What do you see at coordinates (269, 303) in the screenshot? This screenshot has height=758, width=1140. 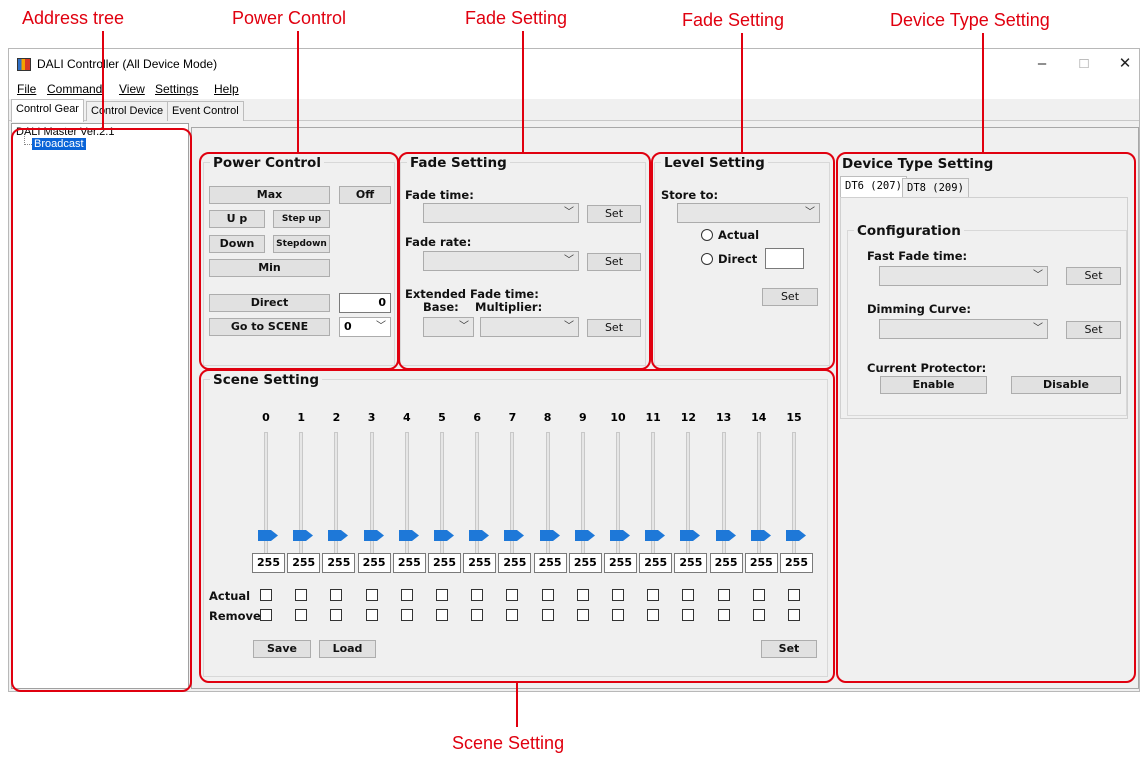 I see `direct-button: Direct` at bounding box center [269, 303].